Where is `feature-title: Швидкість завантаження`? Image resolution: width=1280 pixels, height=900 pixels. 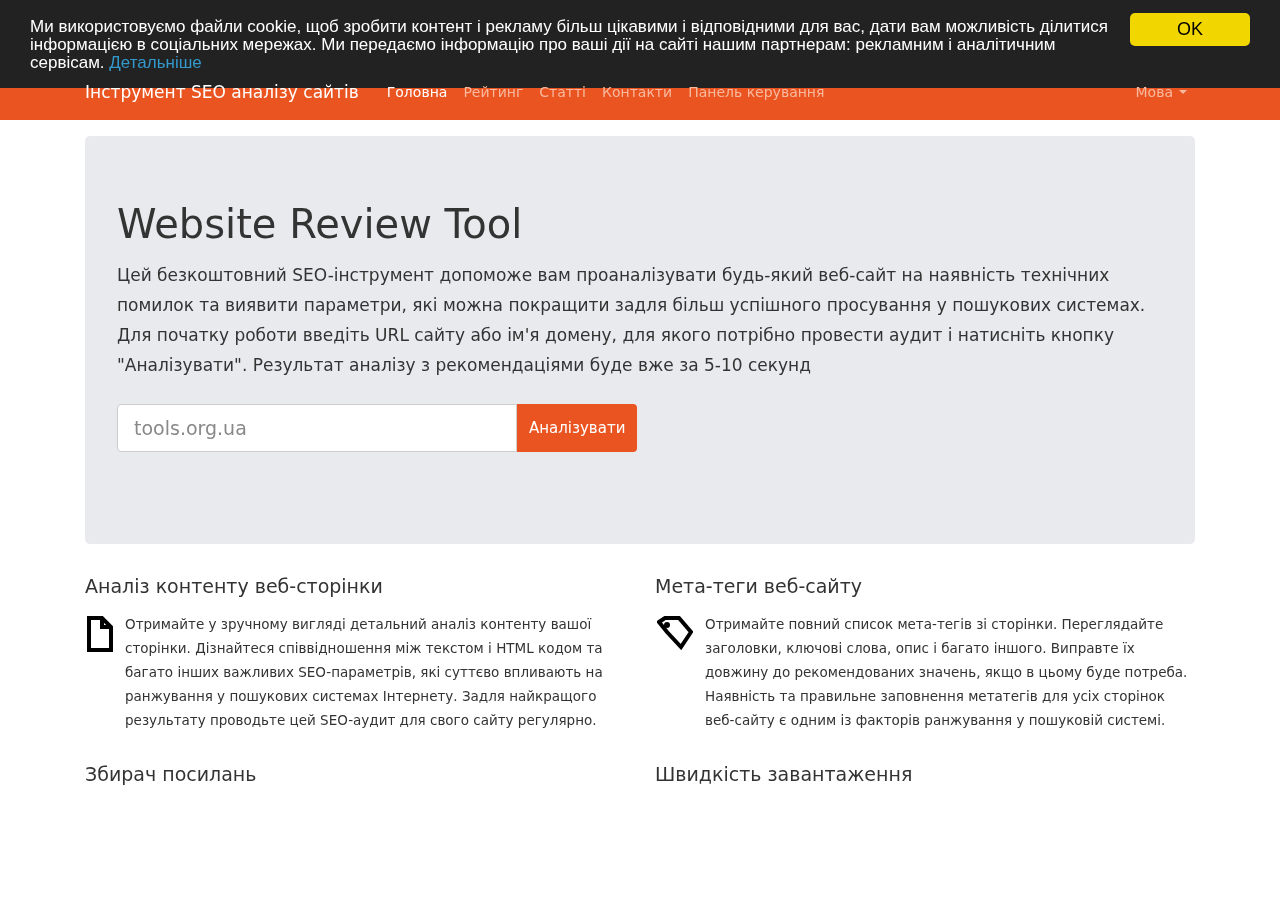 feature-title: Швидкість завантаження is located at coordinates (784, 774).